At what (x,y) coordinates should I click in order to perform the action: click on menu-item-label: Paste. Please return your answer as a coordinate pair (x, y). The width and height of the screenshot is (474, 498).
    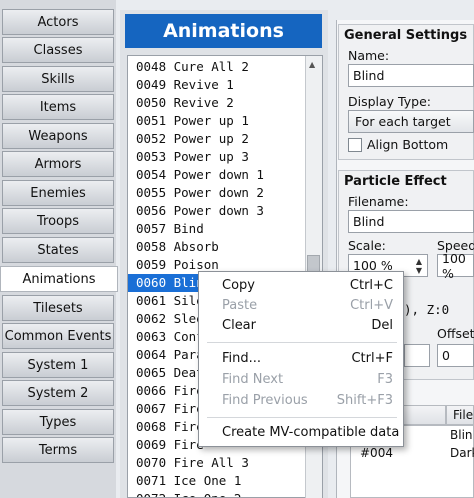
    Looking at the image, I should click on (240, 305).